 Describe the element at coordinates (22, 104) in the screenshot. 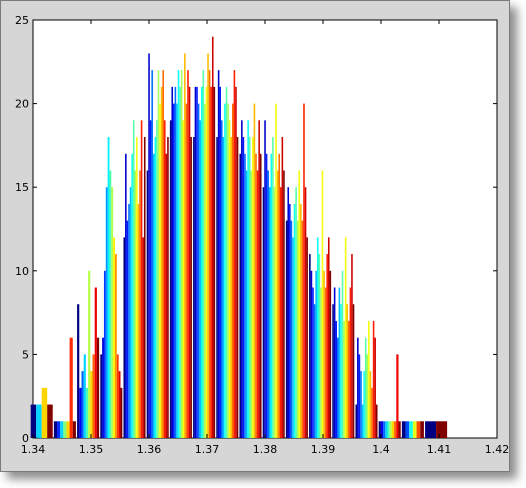

I see `y-tick-label: 20` at that location.